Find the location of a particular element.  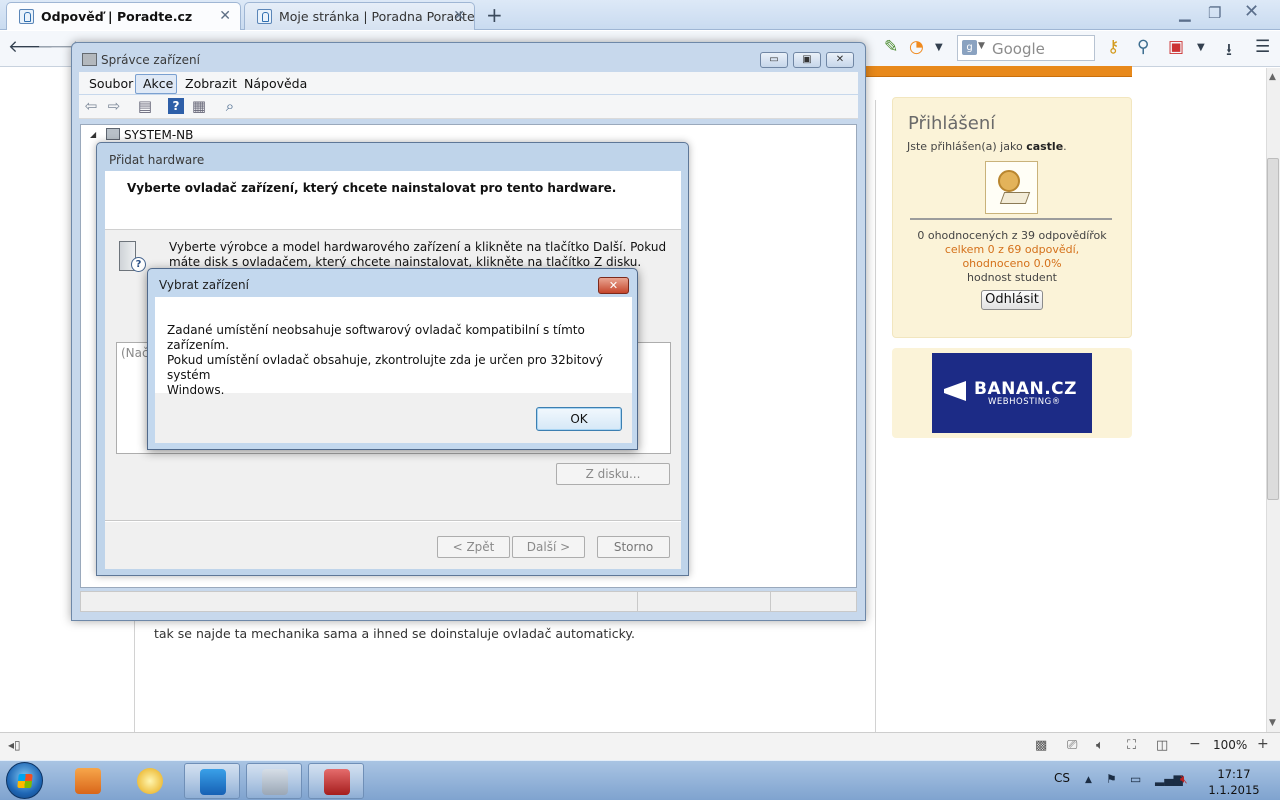

avatar-disk-icon is located at coordinates (1009, 181).